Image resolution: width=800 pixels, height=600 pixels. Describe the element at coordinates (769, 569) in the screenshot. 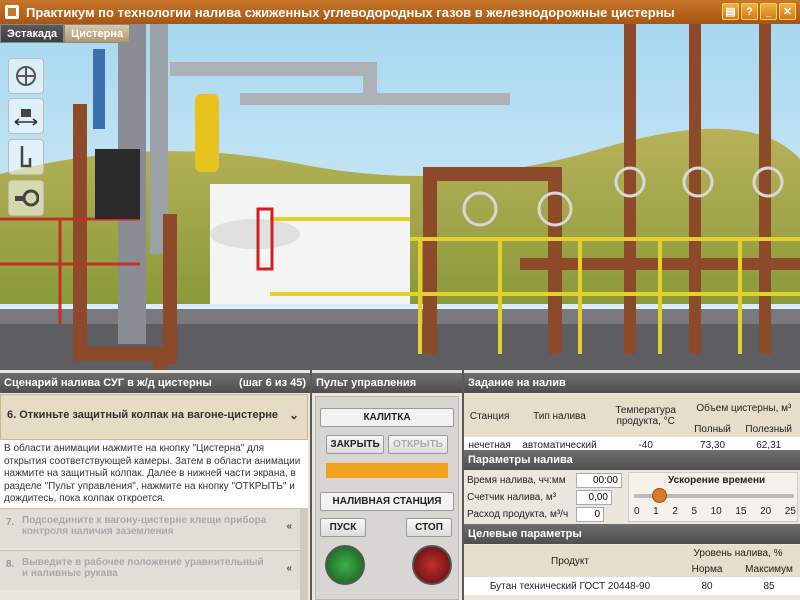

I see `col-max: Максимум` at that location.